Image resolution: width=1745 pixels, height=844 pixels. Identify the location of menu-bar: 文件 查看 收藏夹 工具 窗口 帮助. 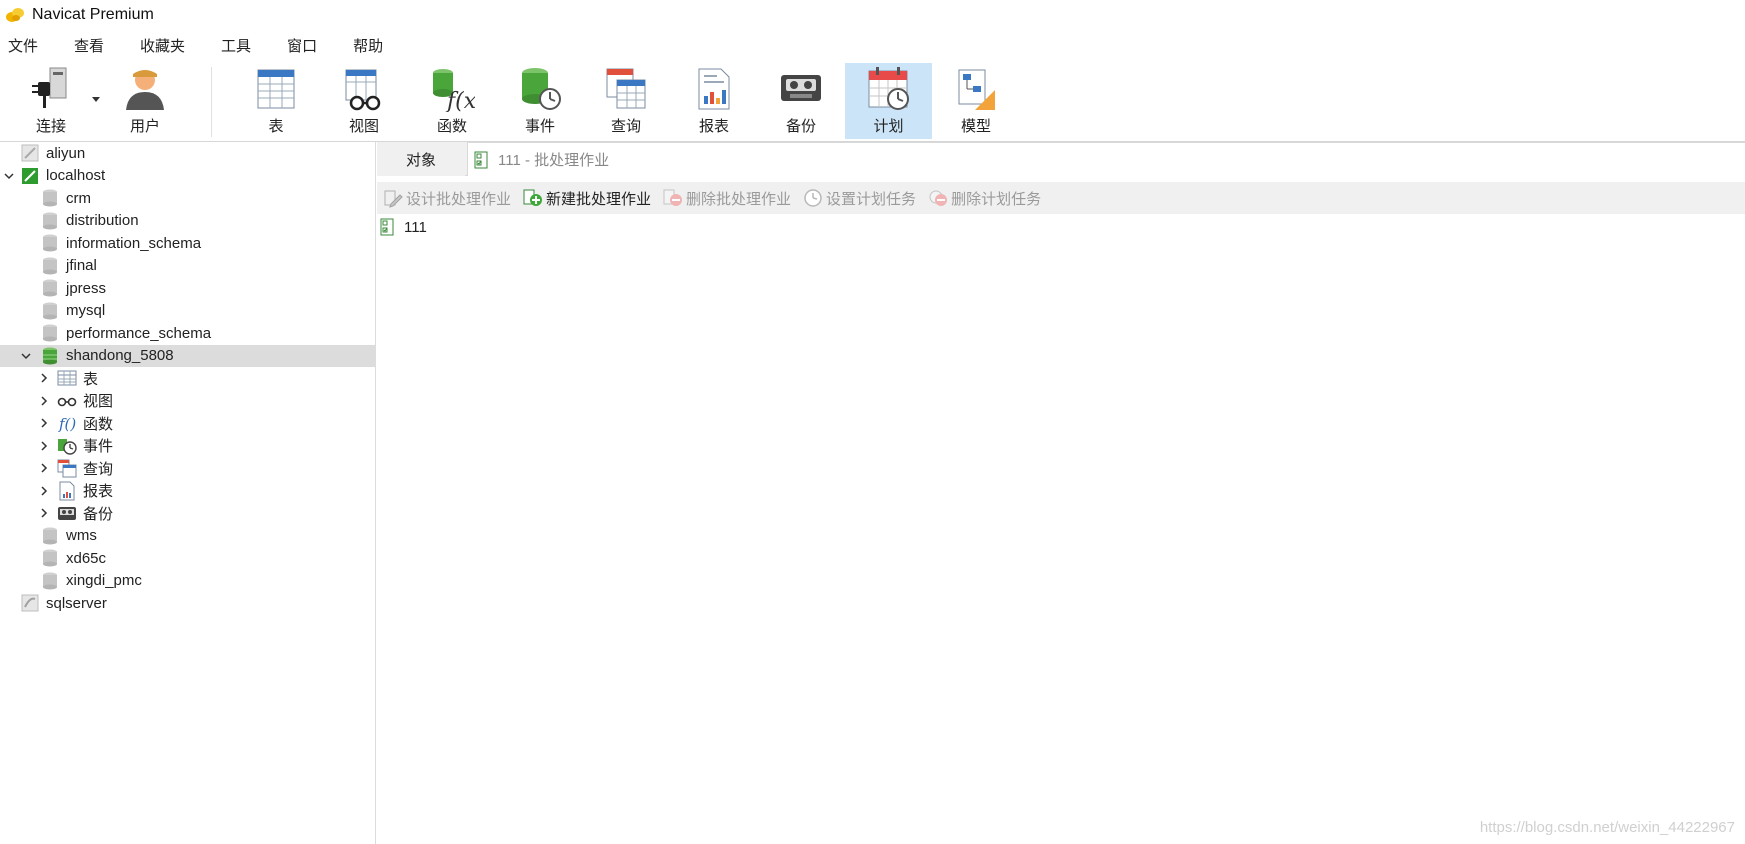
(872, 45).